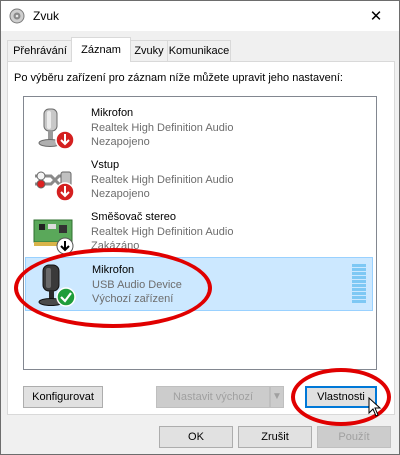 The width and height of the screenshot is (400, 455). Describe the element at coordinates (46, 16) in the screenshot. I see `window-title: Zvuk` at that location.